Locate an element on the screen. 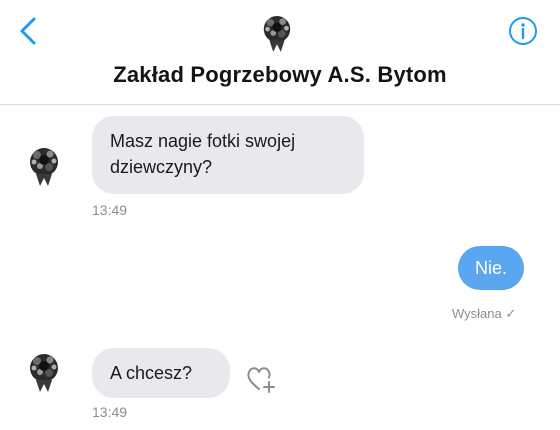 This screenshot has width=560, height=430. add-reaction-button is located at coordinates (261, 379).